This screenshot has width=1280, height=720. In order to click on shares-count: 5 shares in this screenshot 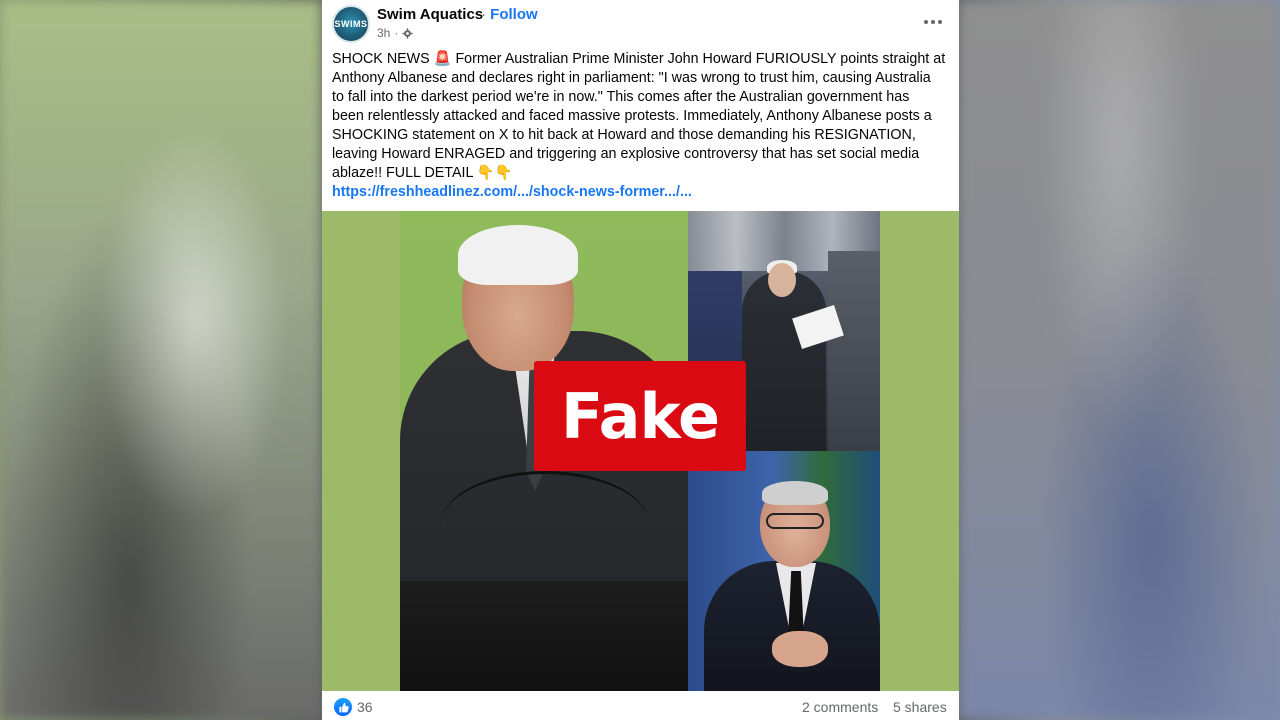, I will do `click(920, 707)`.